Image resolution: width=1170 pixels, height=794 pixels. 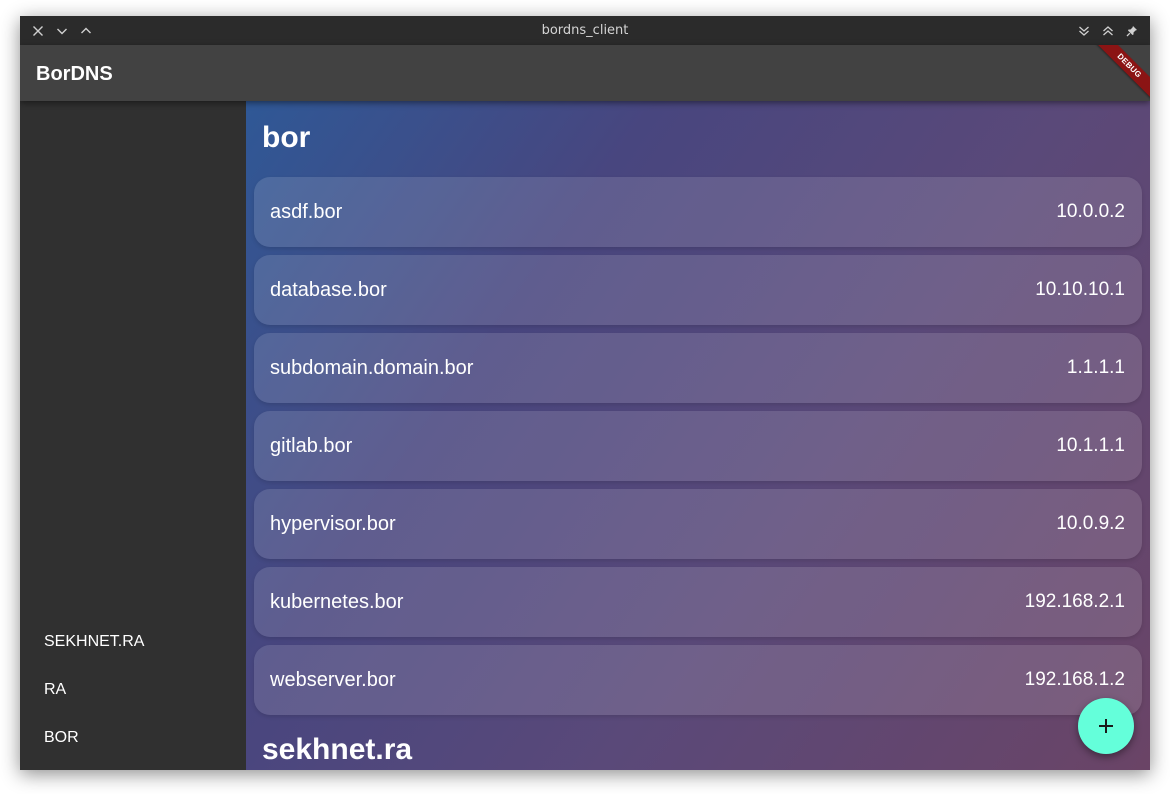 I want to click on record-host: database.bor, so click(x=328, y=290).